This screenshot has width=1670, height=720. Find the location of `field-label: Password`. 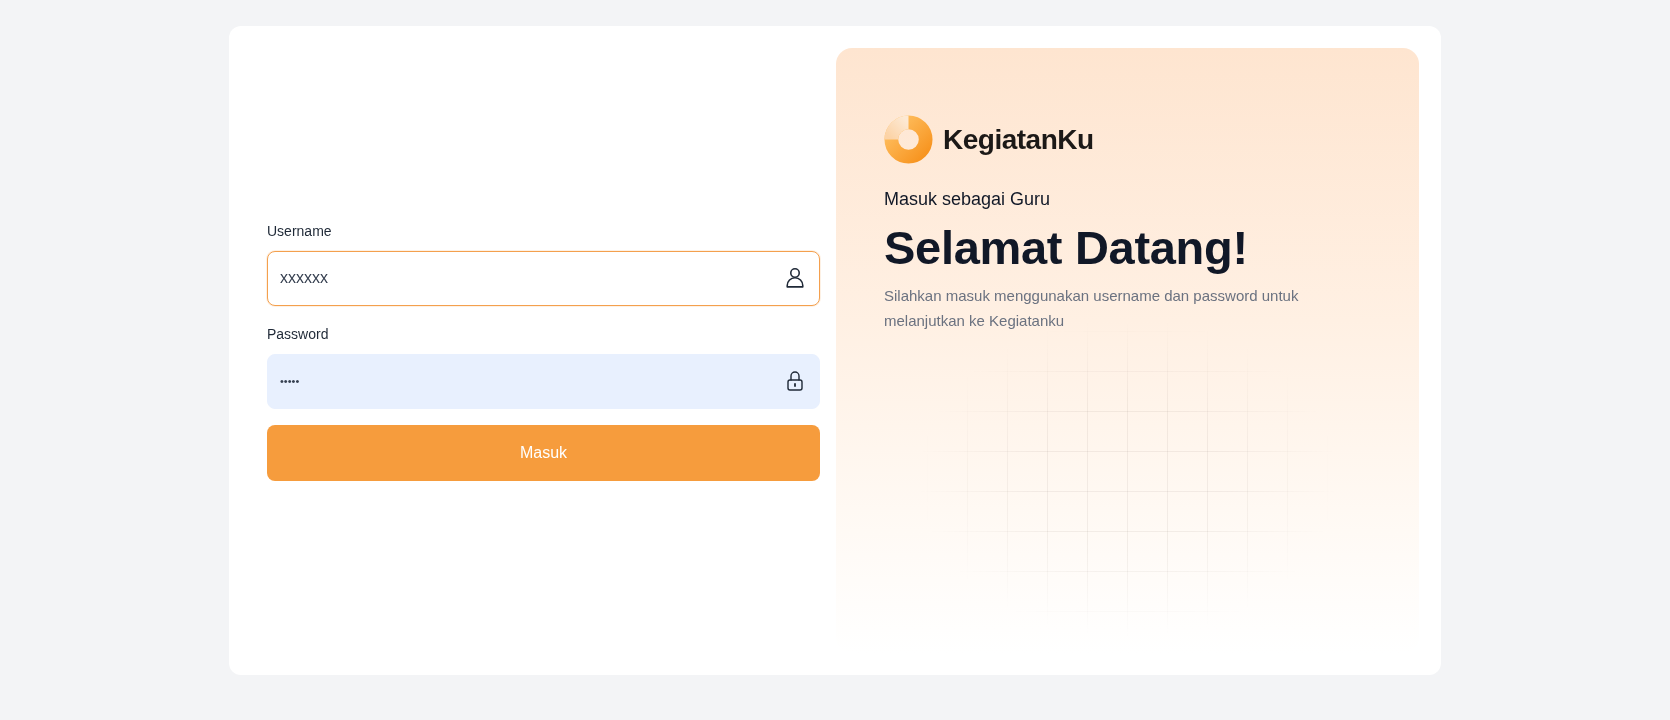

field-label: Password is located at coordinates (298, 334).